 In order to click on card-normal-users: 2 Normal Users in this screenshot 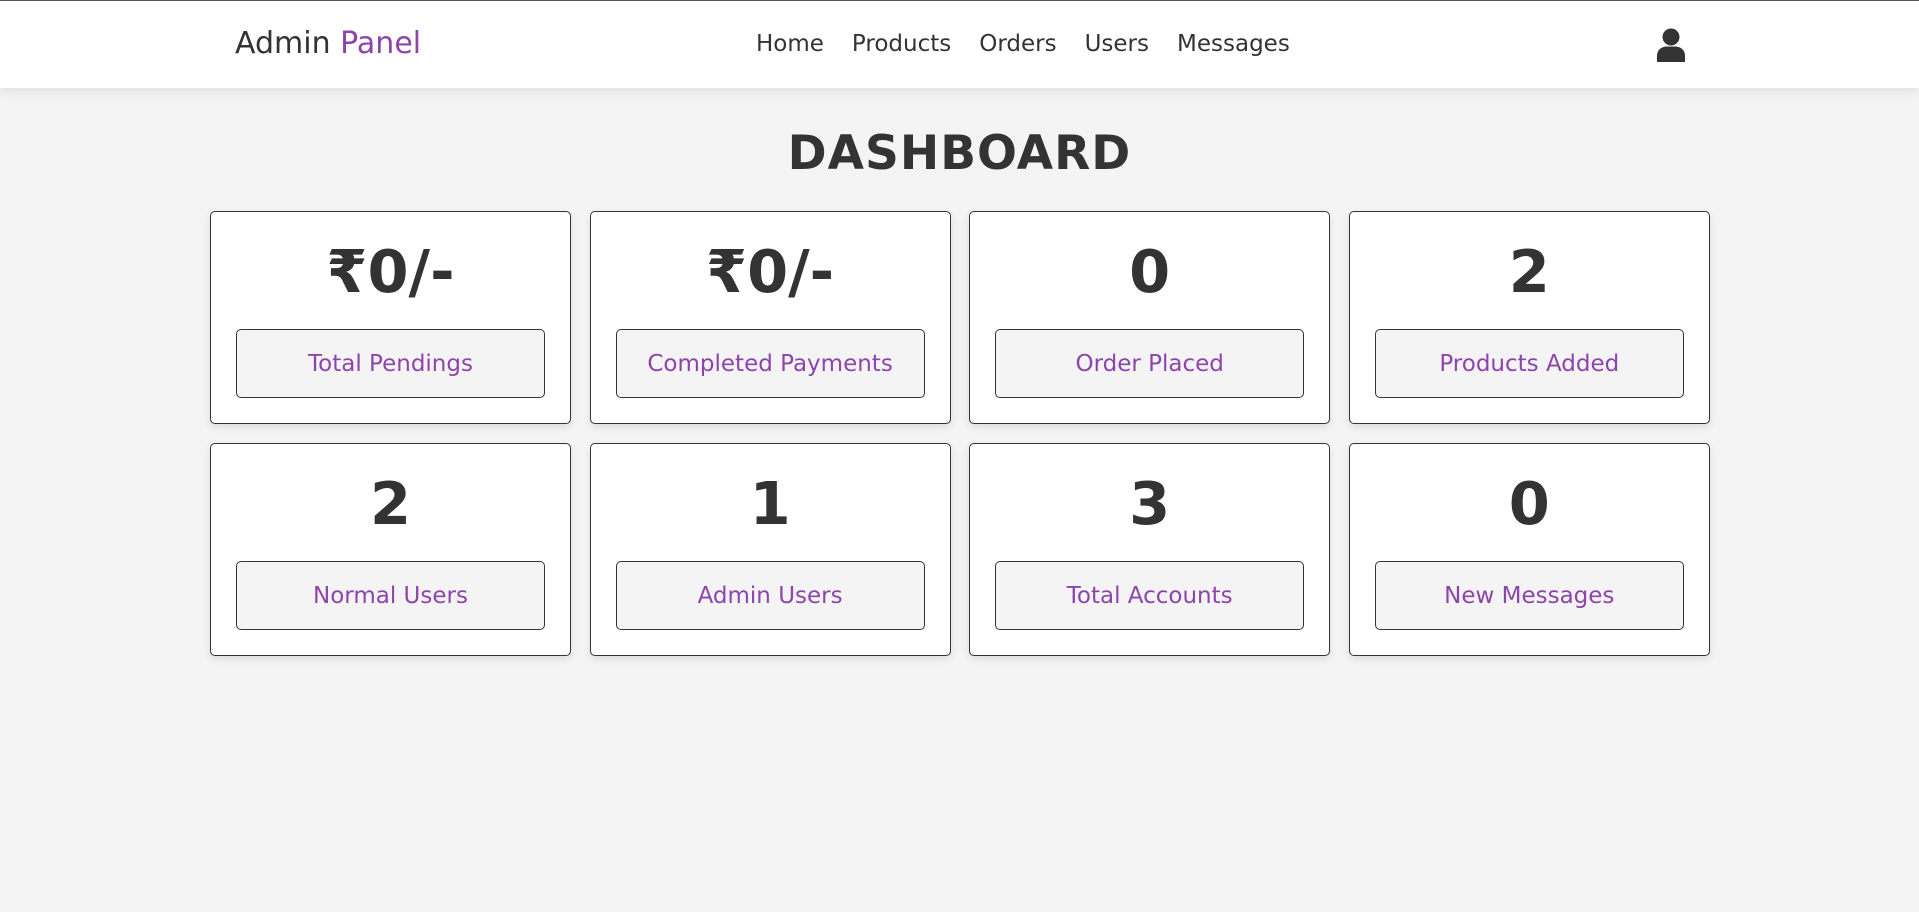, I will do `click(390, 549)`.